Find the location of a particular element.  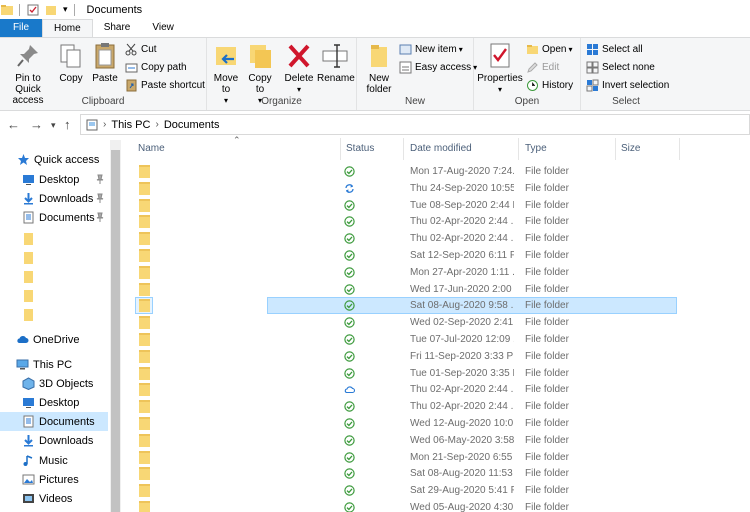

breadcrumb-this-pc: This PC is located at coordinates (130, 125).